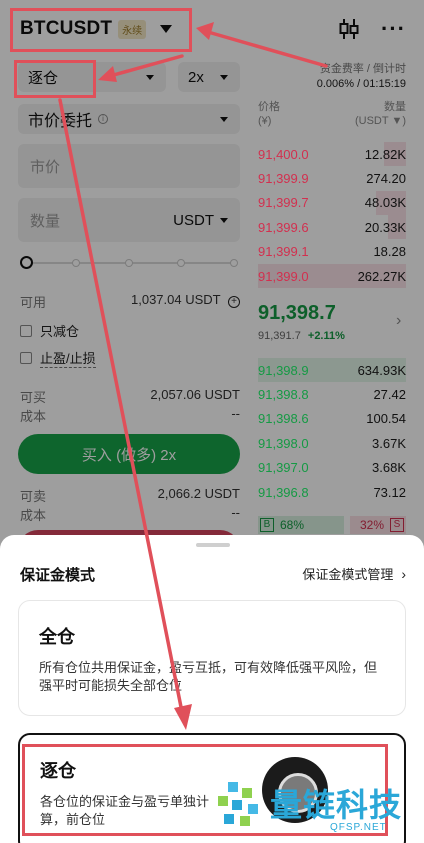 Image resolution: width=424 pixels, height=843 pixels. What do you see at coordinates (389, 443) in the screenshot?
I see `orderbook-qty: 3.67K` at bounding box center [389, 443].